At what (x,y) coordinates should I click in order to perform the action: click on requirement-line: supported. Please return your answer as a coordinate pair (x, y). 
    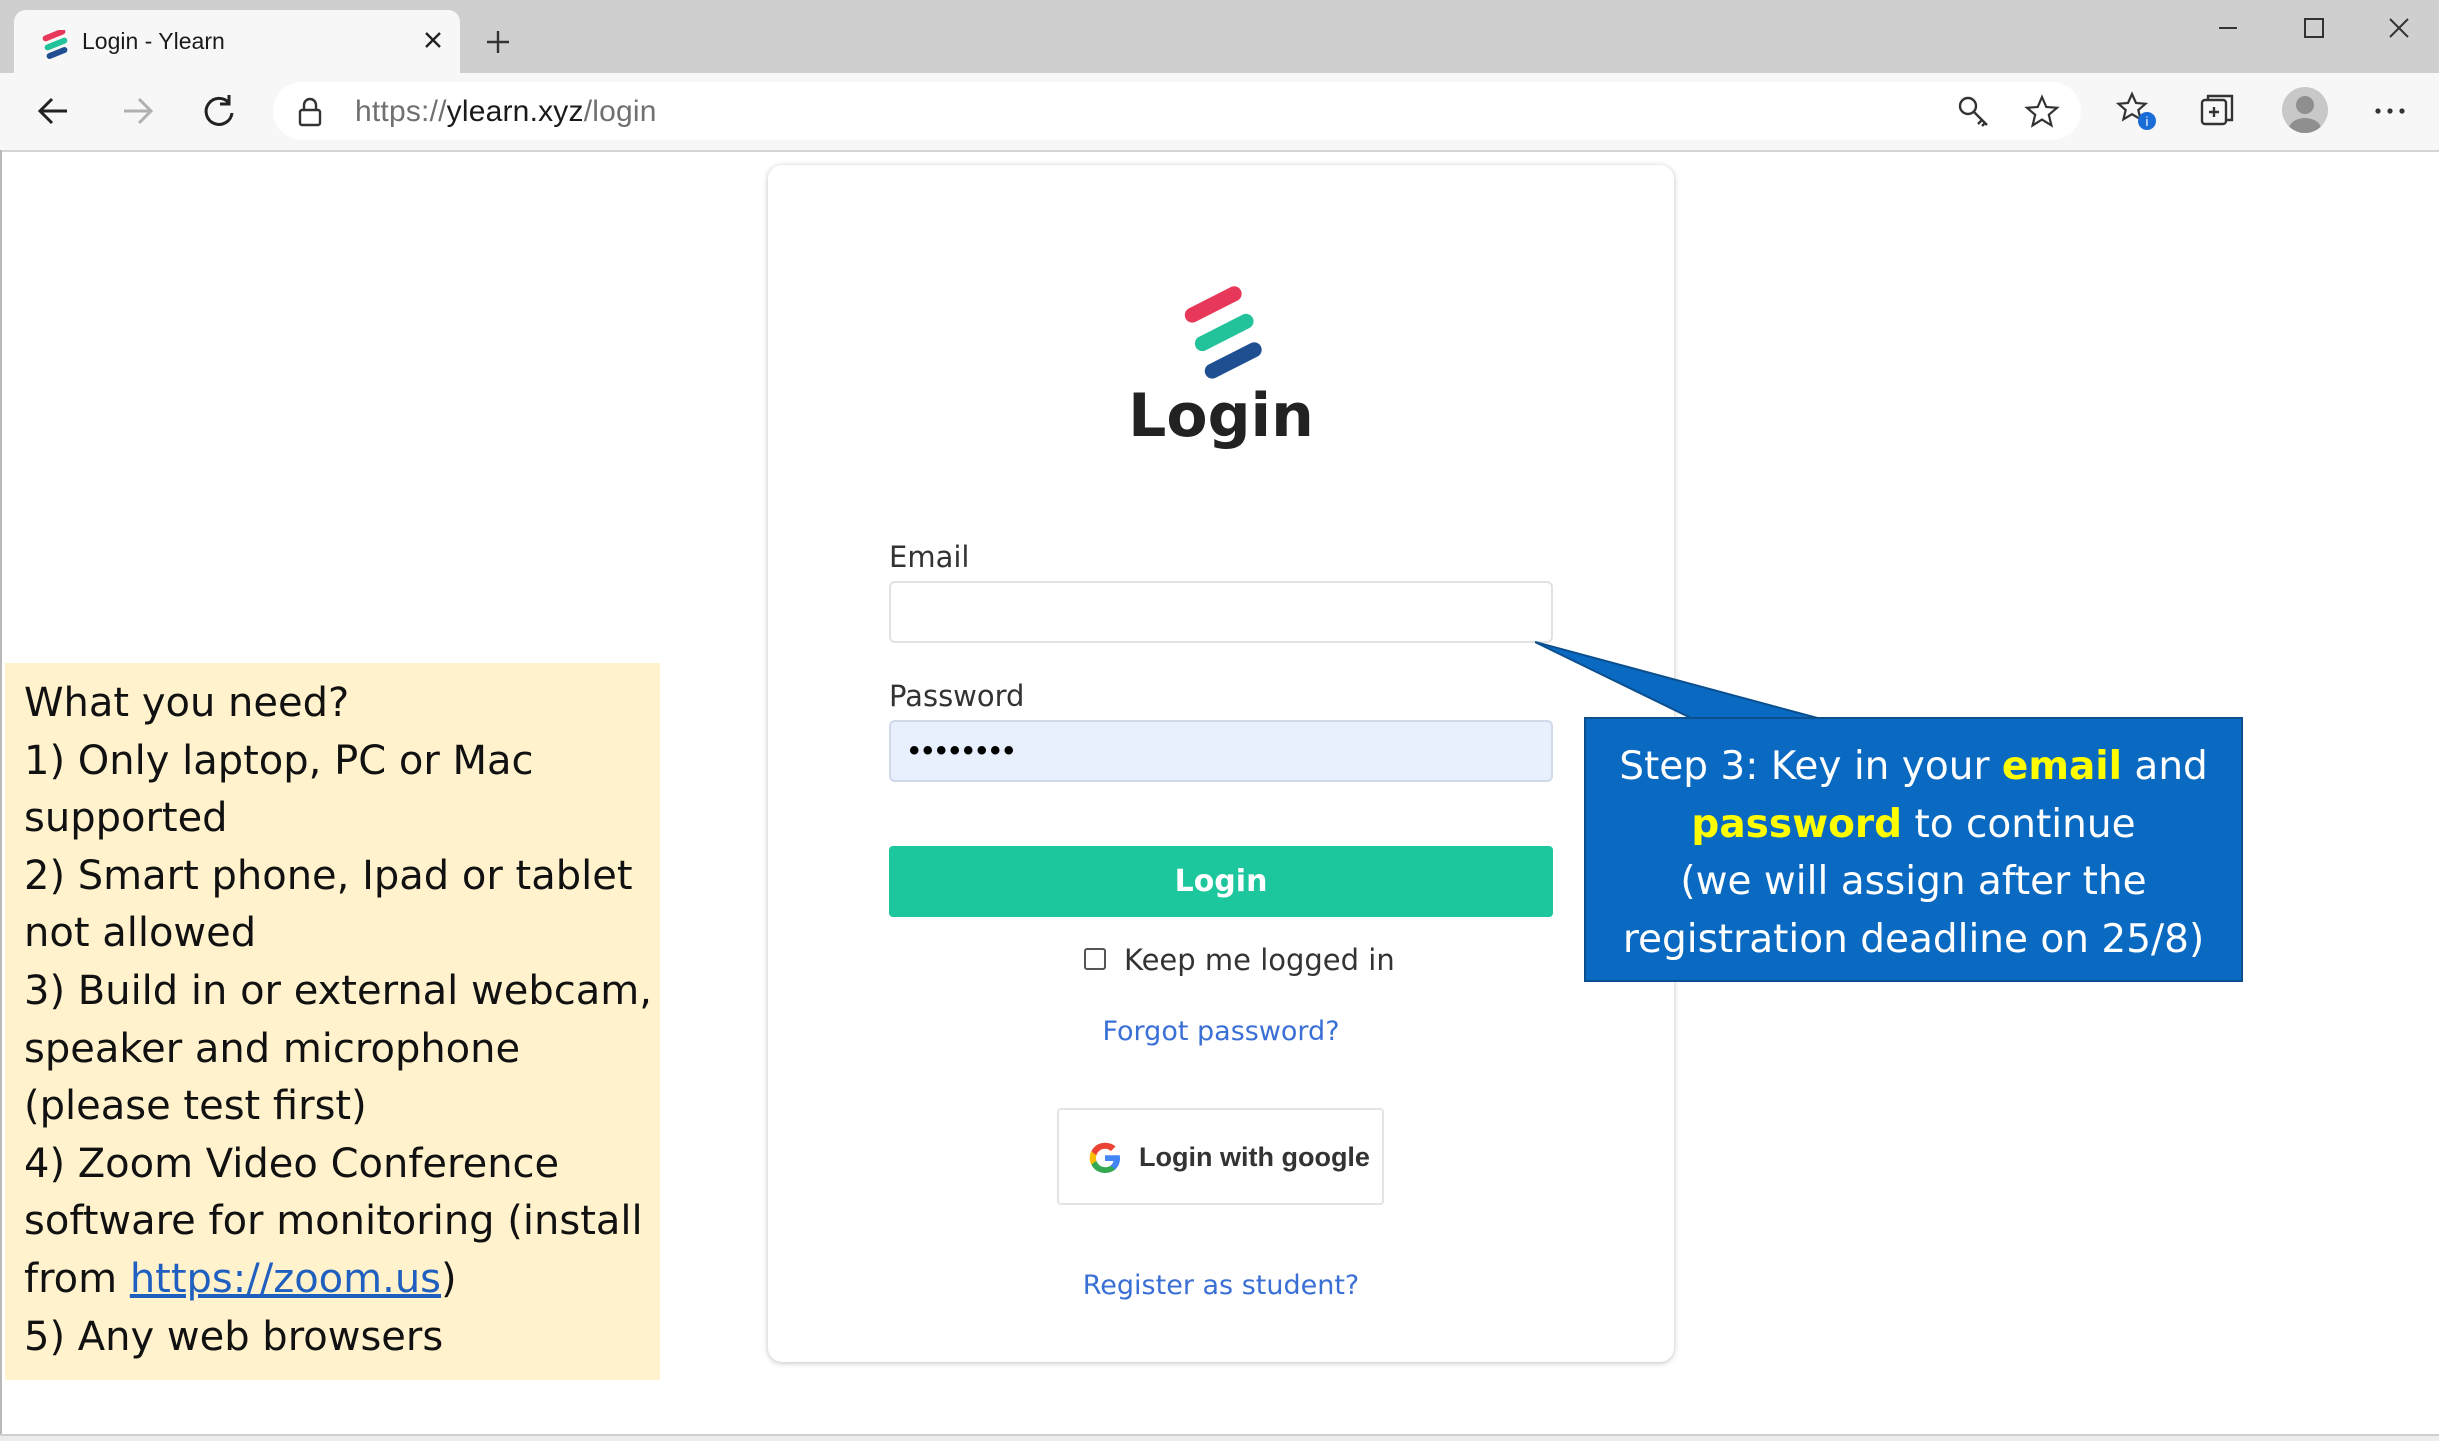
    Looking at the image, I should click on (126, 818).